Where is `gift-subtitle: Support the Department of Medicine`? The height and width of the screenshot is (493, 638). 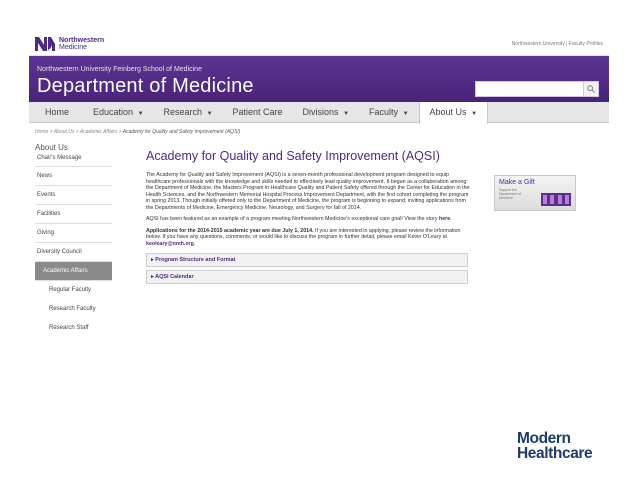 gift-subtitle: Support the Department of Medicine is located at coordinates (510, 194).